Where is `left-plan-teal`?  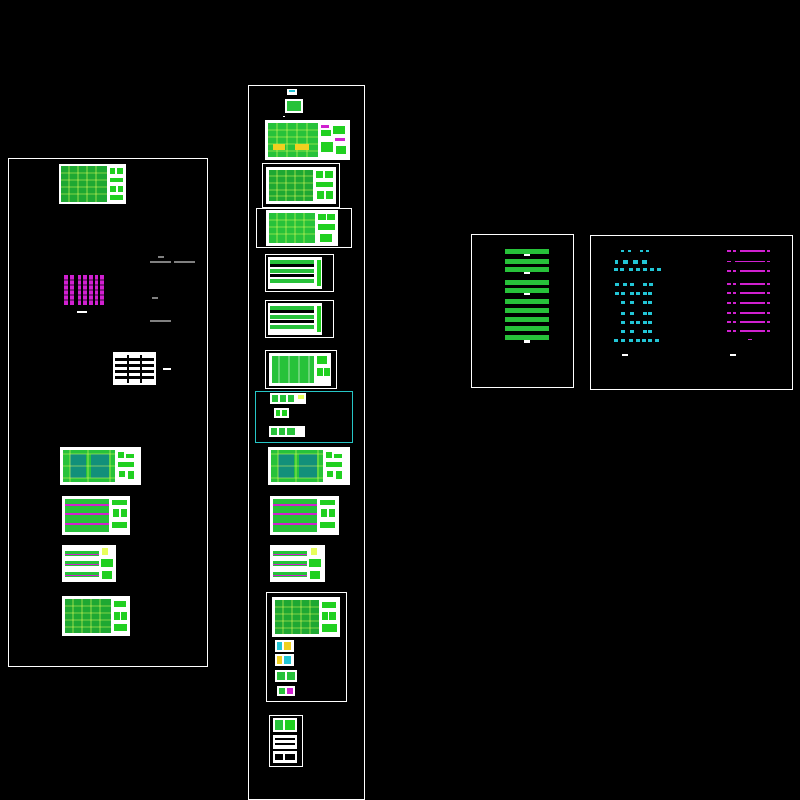 left-plan-teal is located at coordinates (100, 466).